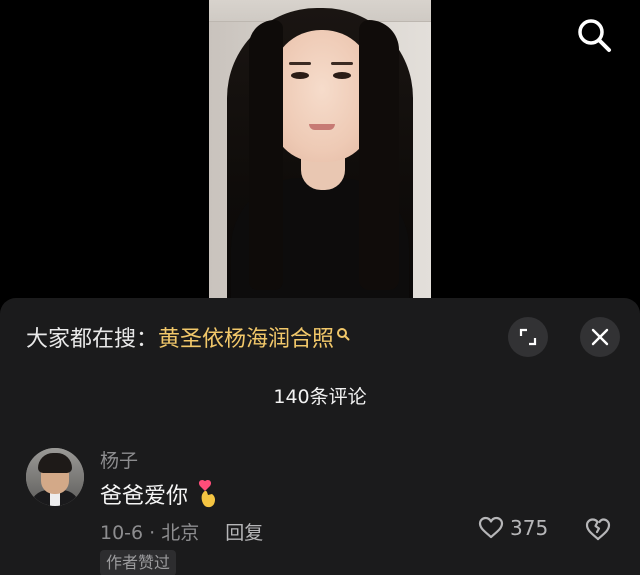  What do you see at coordinates (150, 533) in the screenshot?
I see `comment-date-location: 10-6 · 北京` at bounding box center [150, 533].